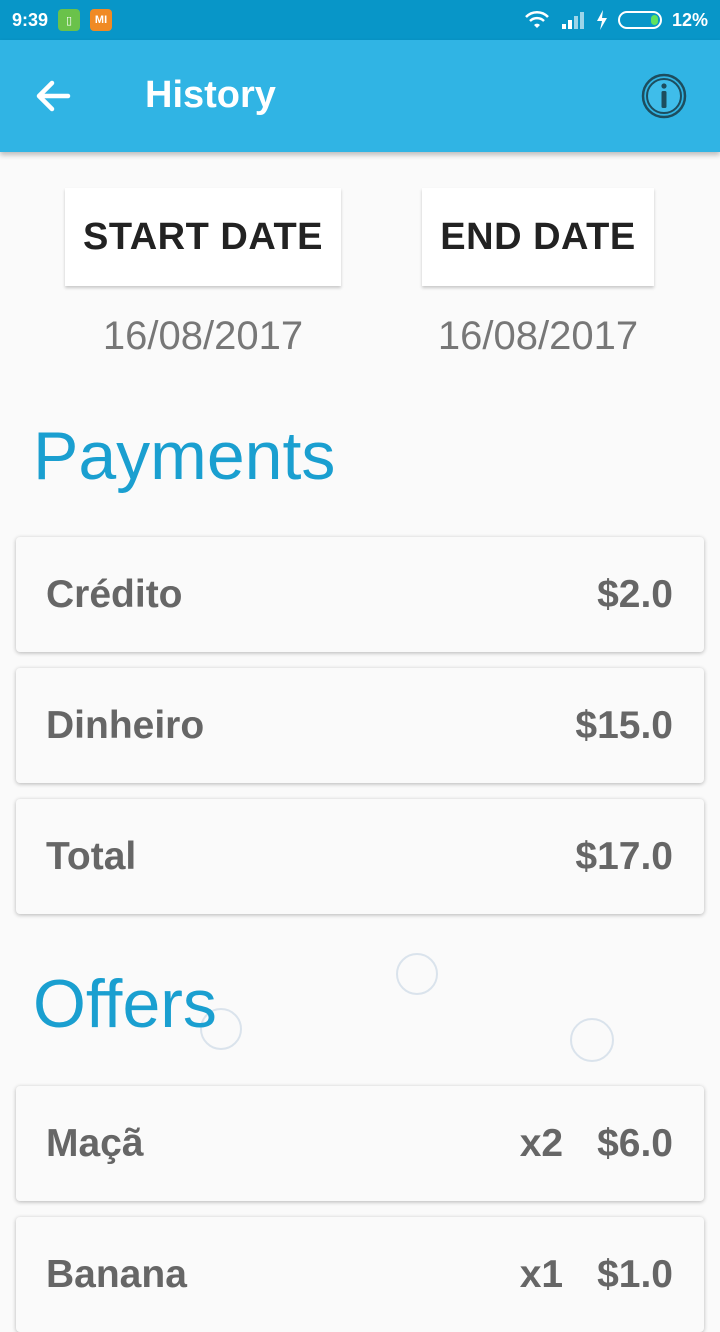 This screenshot has height=1332, width=720. What do you see at coordinates (635, 594) in the screenshot?
I see `payment-amount: $2.0` at bounding box center [635, 594].